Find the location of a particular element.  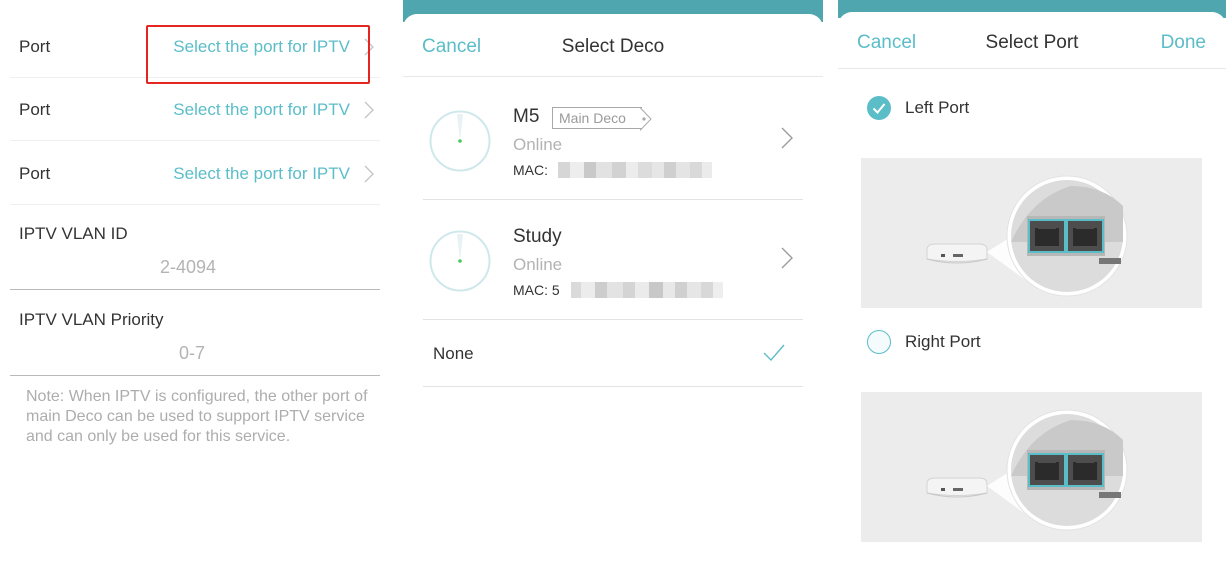

vlan-id-underline is located at coordinates (195, 289).